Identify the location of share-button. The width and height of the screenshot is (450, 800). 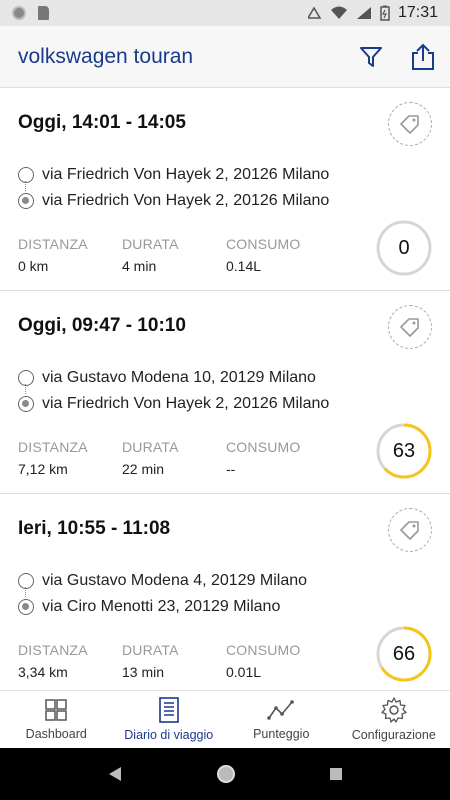
(423, 56).